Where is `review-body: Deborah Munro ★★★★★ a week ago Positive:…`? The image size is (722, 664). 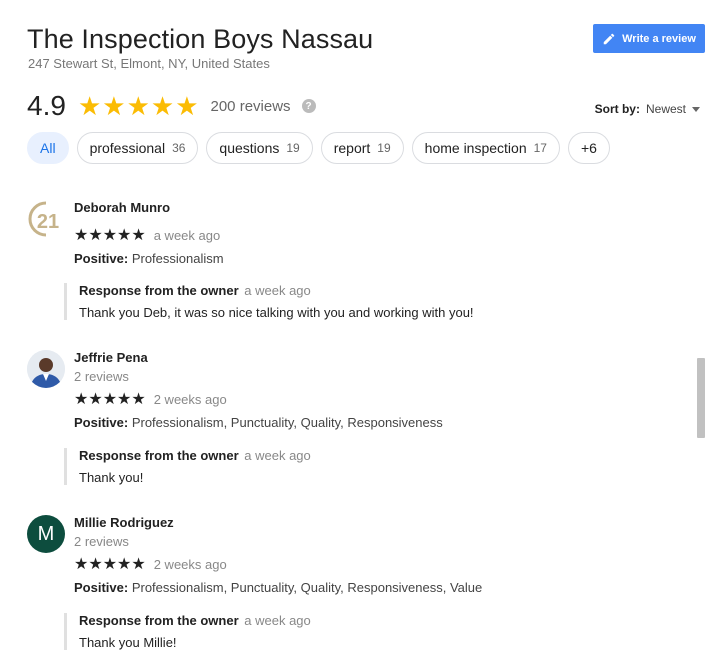 review-body: Deborah Munro ★★★★★ a week ago Positive:… is located at coordinates (384, 233).